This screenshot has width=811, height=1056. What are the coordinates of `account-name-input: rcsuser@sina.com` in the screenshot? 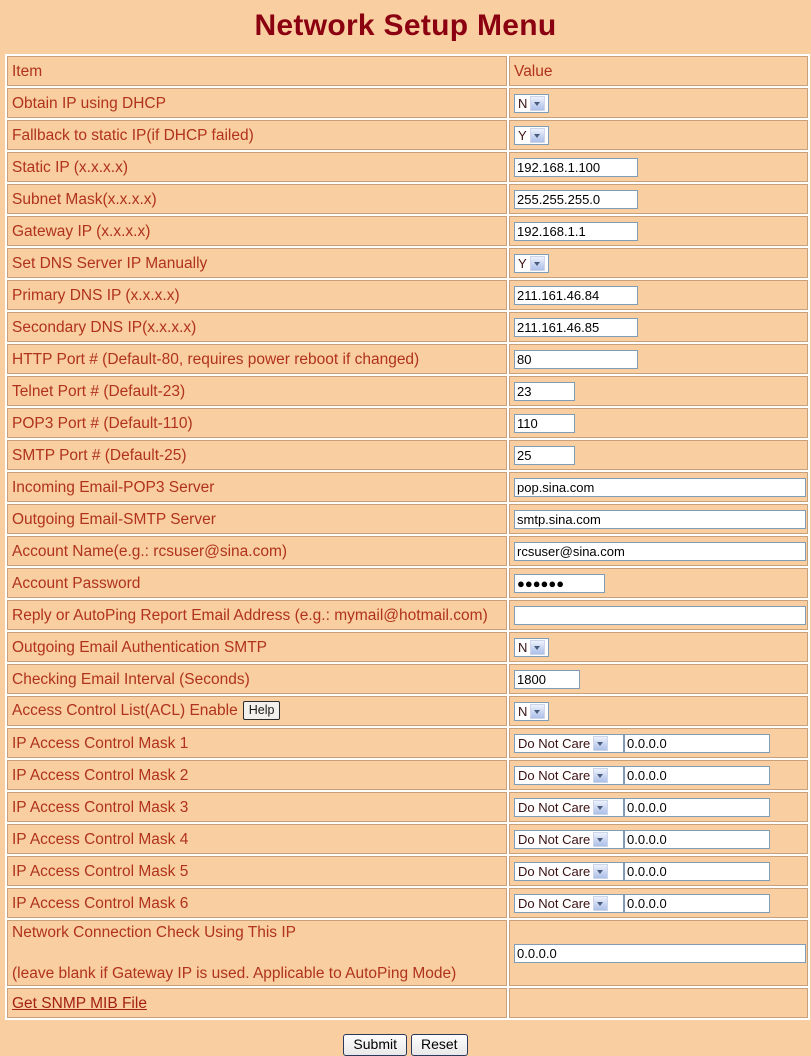 It's located at (660, 551).